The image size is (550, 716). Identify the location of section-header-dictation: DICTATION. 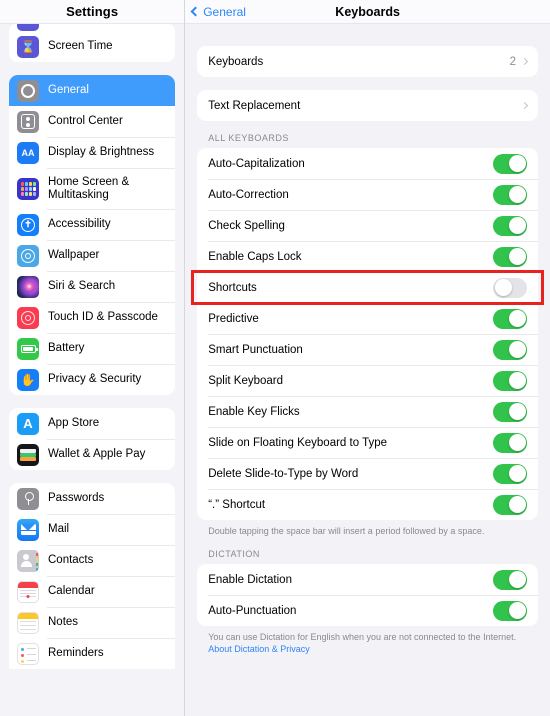
(234, 554).